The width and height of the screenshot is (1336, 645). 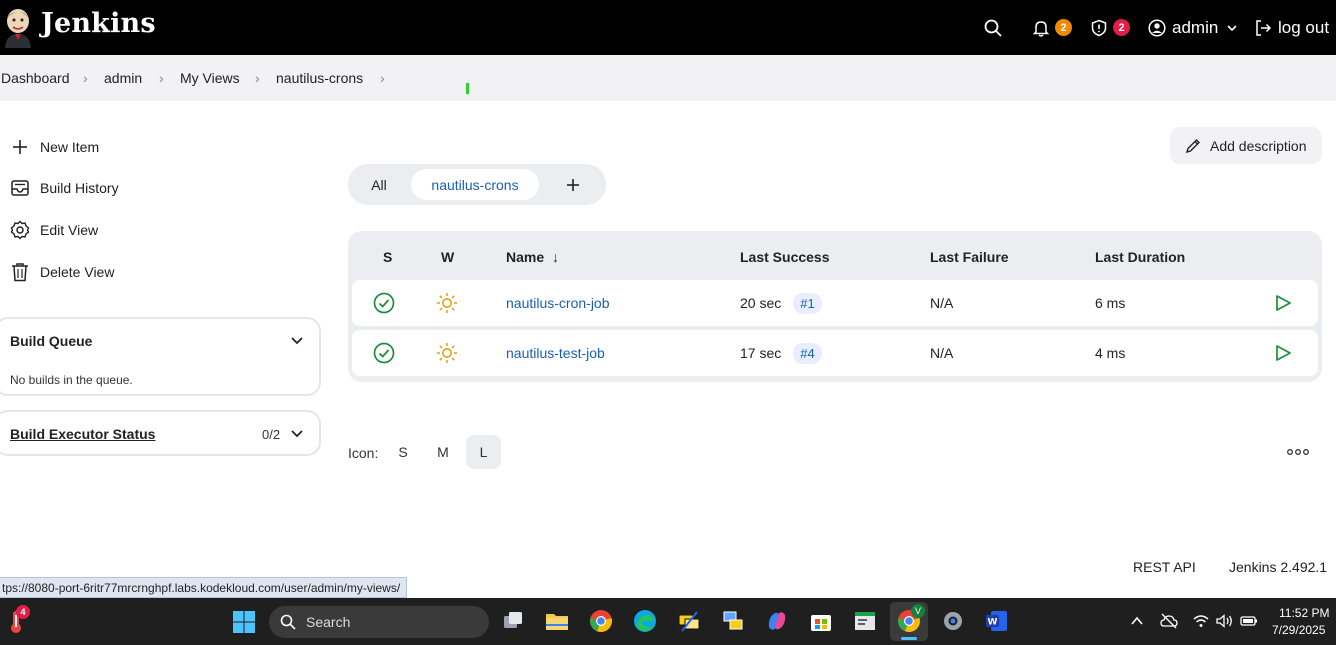 What do you see at coordinates (387, 257) in the screenshot?
I see `column-header-status: S` at bounding box center [387, 257].